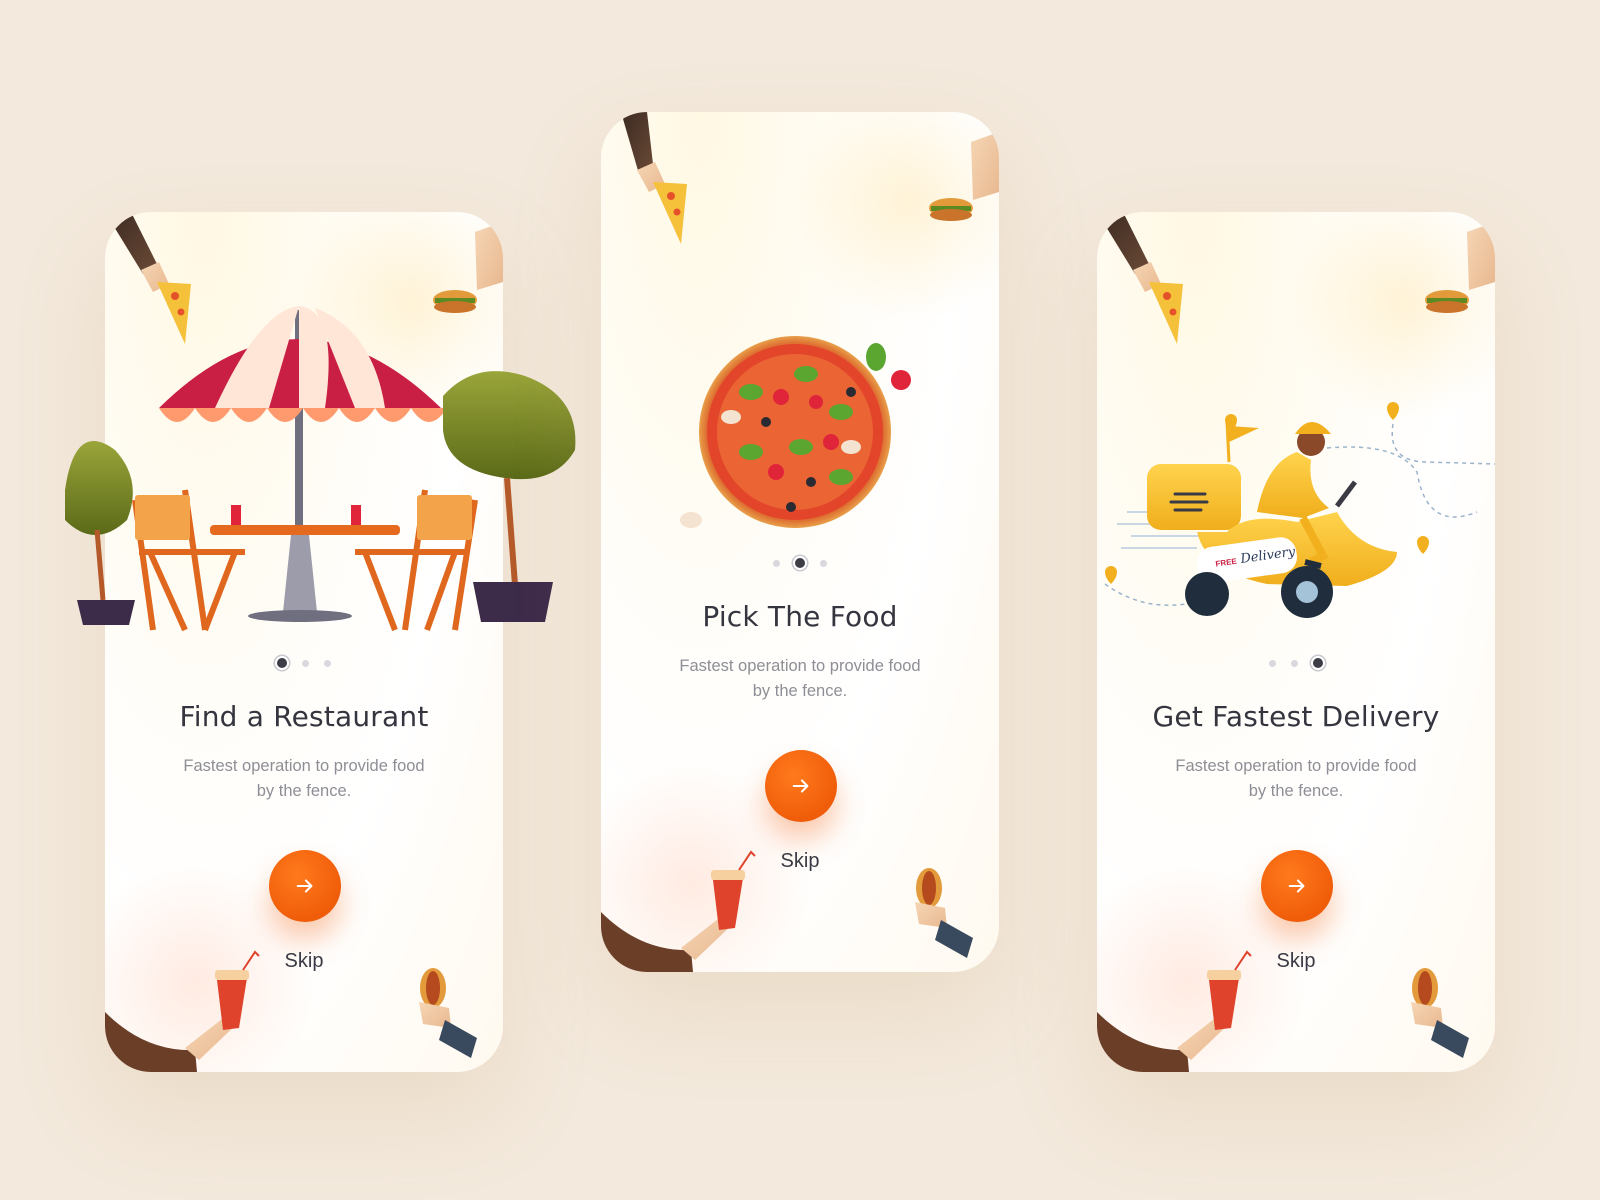 This screenshot has height=1200, width=1600. What do you see at coordinates (795, 432) in the screenshot?
I see `pizza-icon` at bounding box center [795, 432].